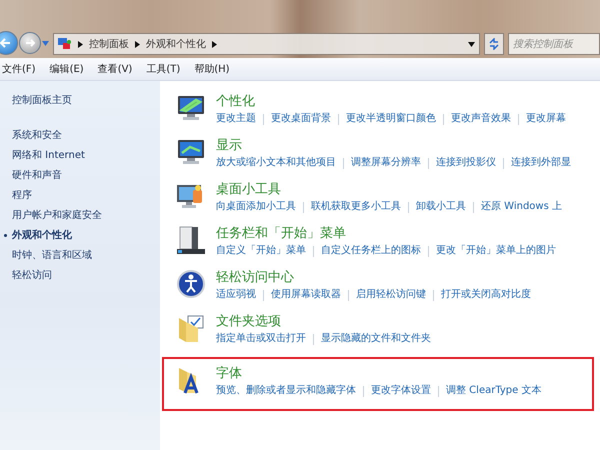 This screenshot has height=450, width=600. What do you see at coordinates (212, 69) in the screenshot?
I see `menu-item: 帮助(H)` at bounding box center [212, 69].